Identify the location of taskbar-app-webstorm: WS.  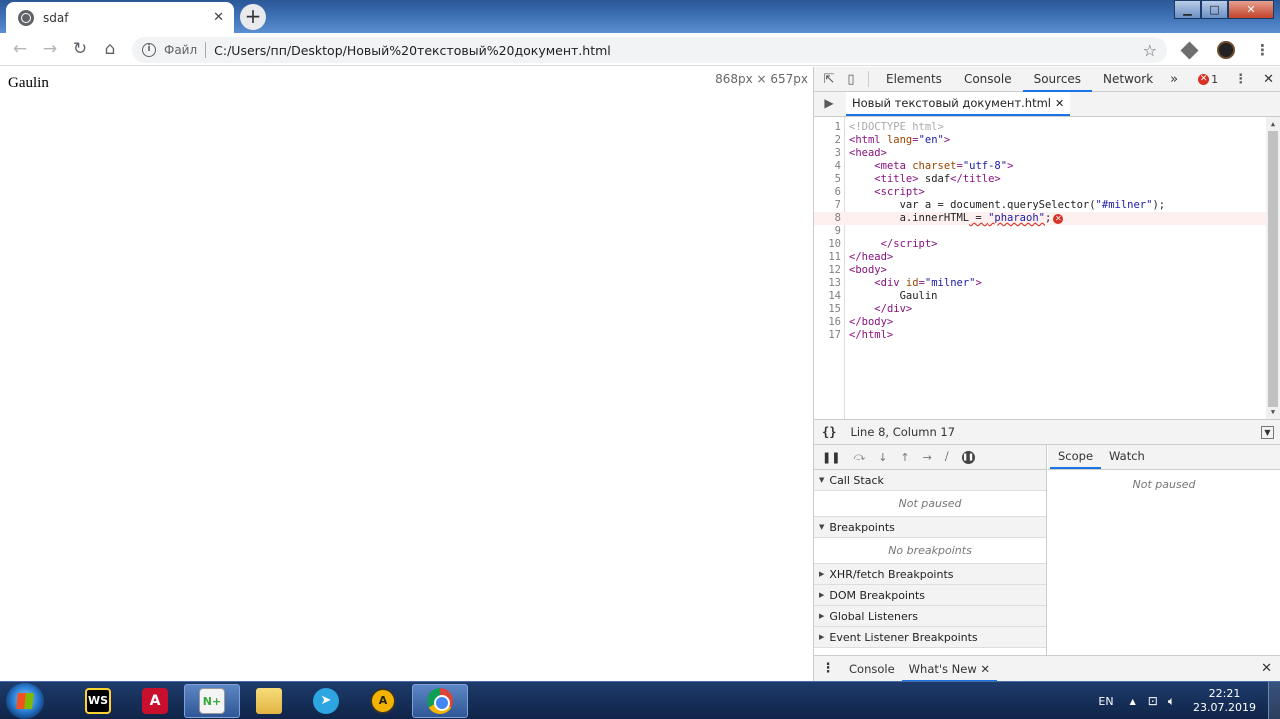
(98, 701).